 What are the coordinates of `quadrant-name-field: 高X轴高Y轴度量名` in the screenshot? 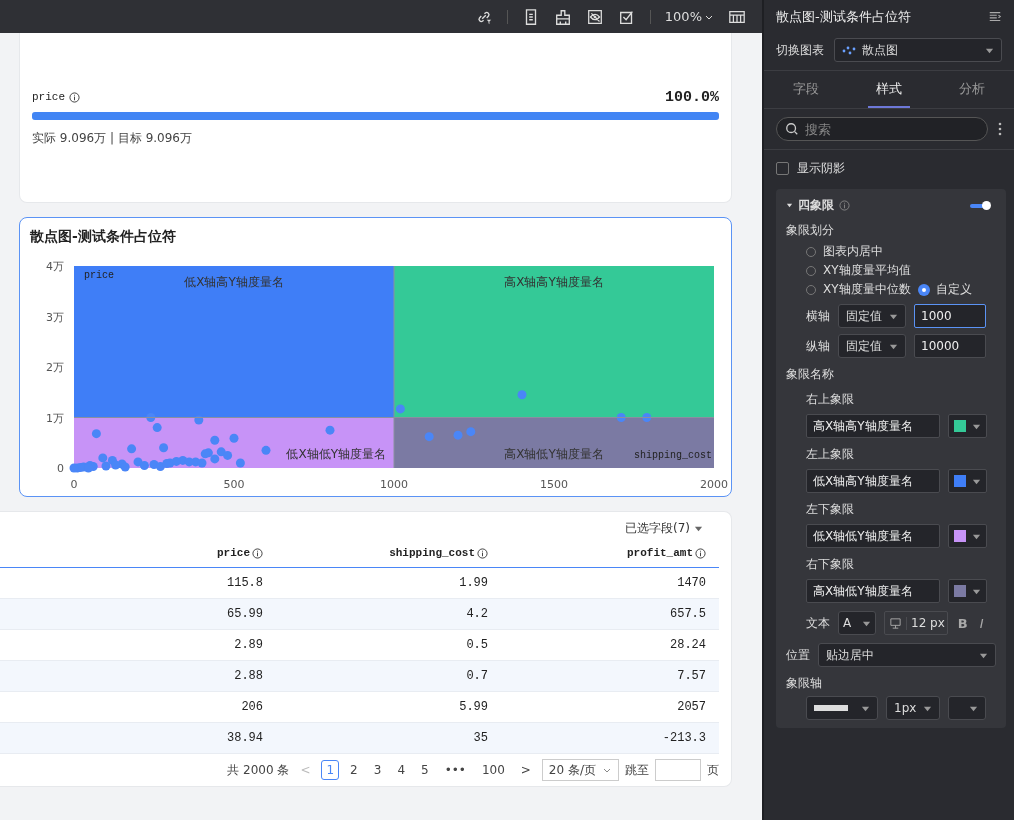 It's located at (873, 426).